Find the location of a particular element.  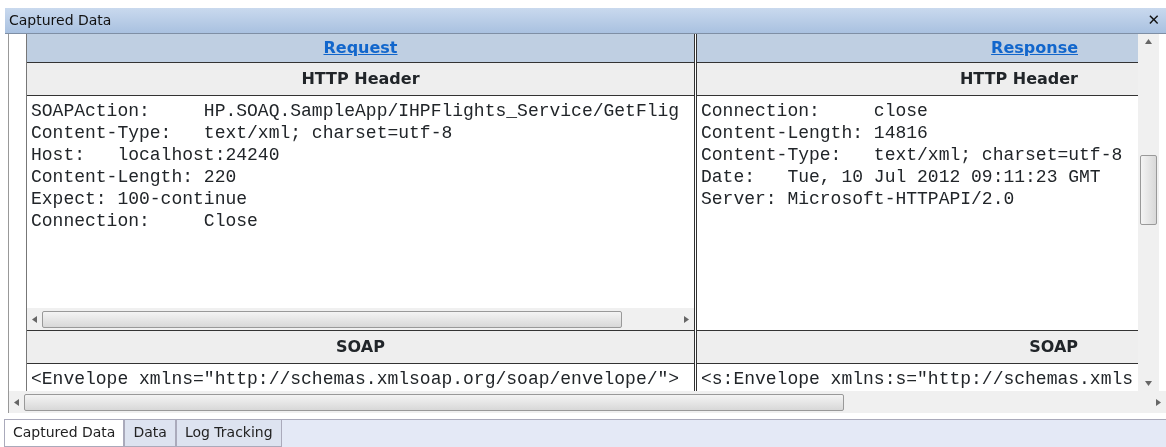

code-line: Connection: Close is located at coordinates (144, 221).